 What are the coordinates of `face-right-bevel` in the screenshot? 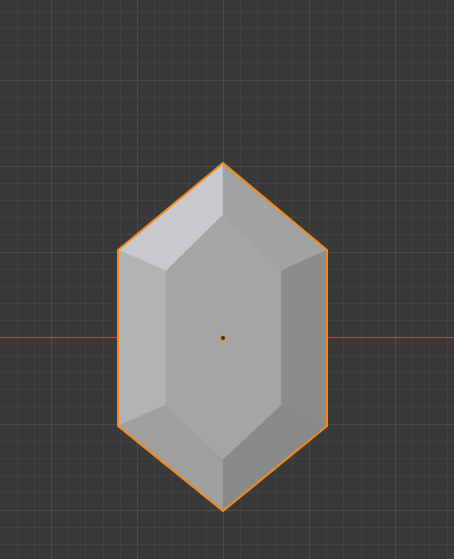 It's located at (304, 338).